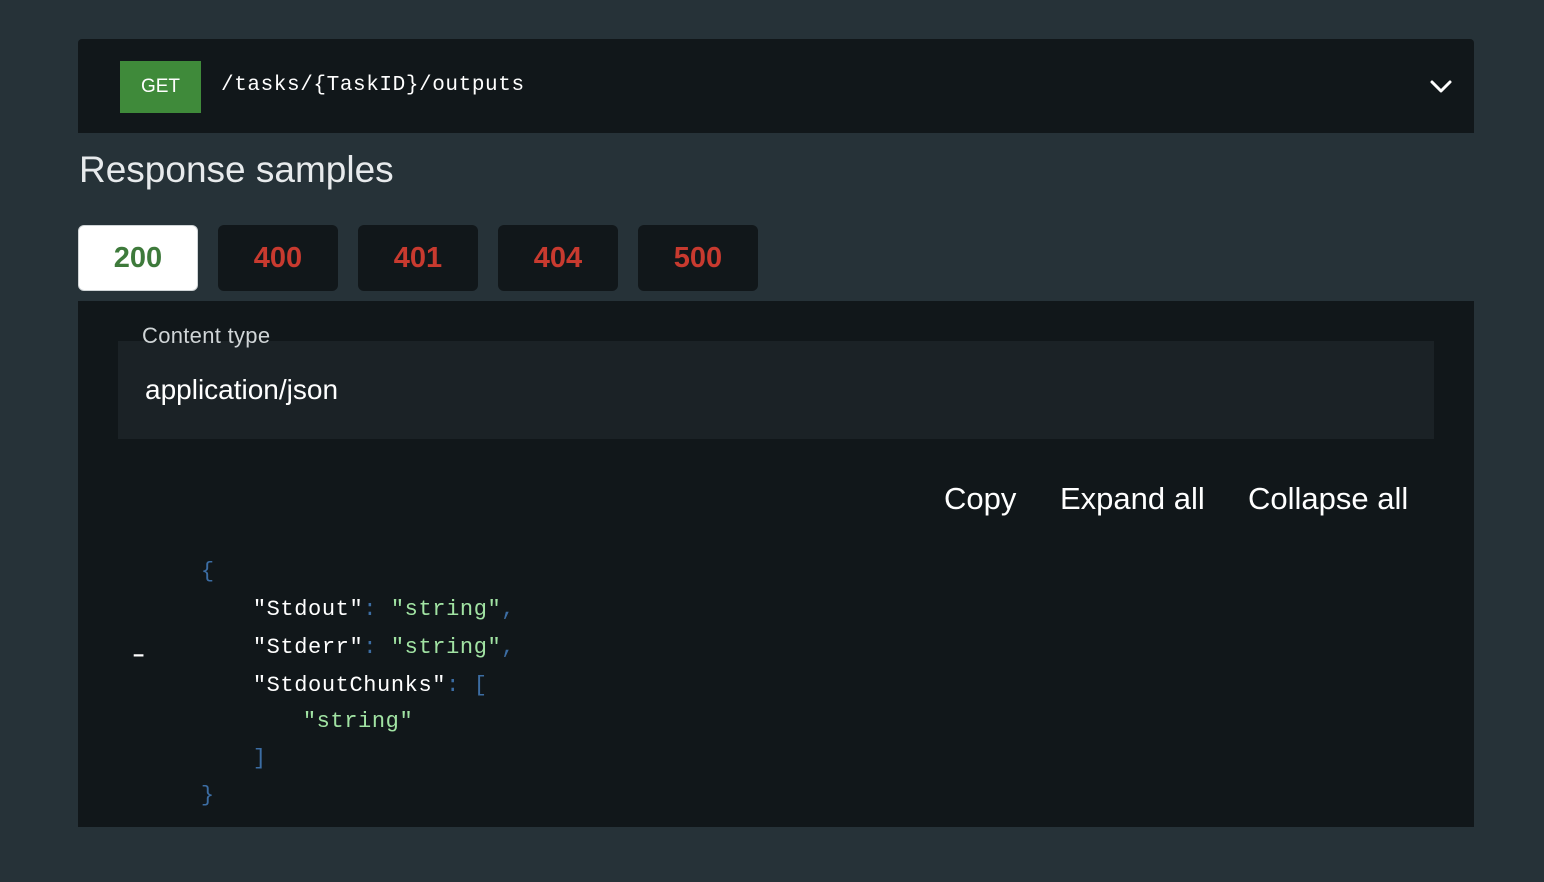 The height and width of the screenshot is (882, 1544). What do you see at coordinates (160, 87) in the screenshot?
I see `http-method-badge: GET` at bounding box center [160, 87].